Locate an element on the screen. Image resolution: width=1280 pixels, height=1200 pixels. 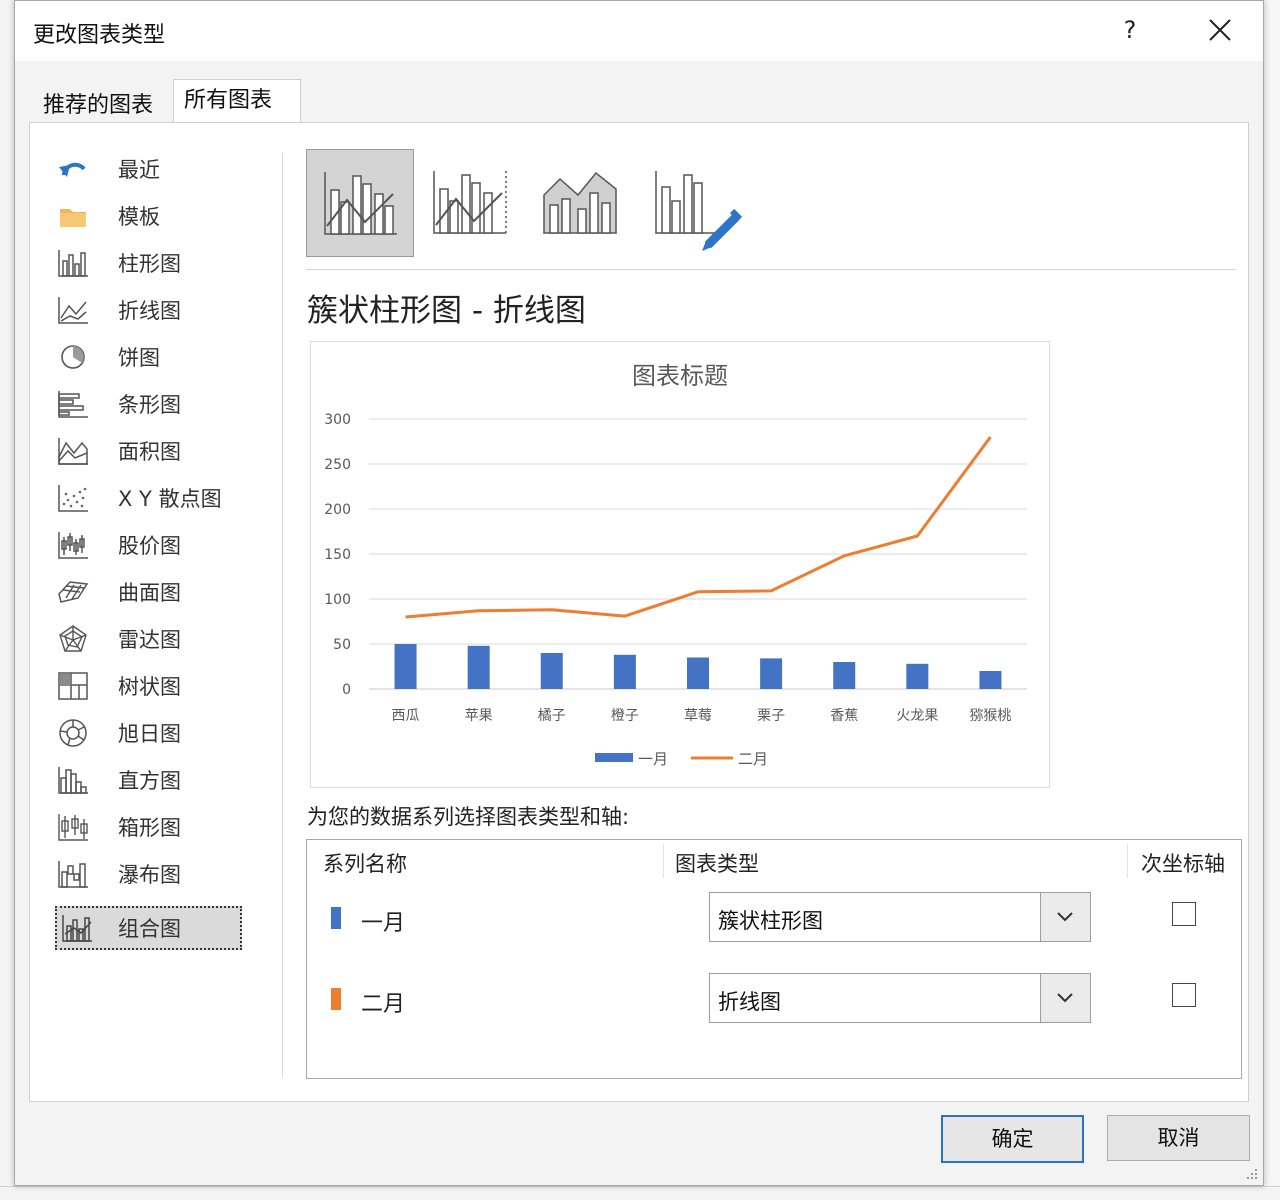
custom-combination-icon is located at coordinates (699, 211).